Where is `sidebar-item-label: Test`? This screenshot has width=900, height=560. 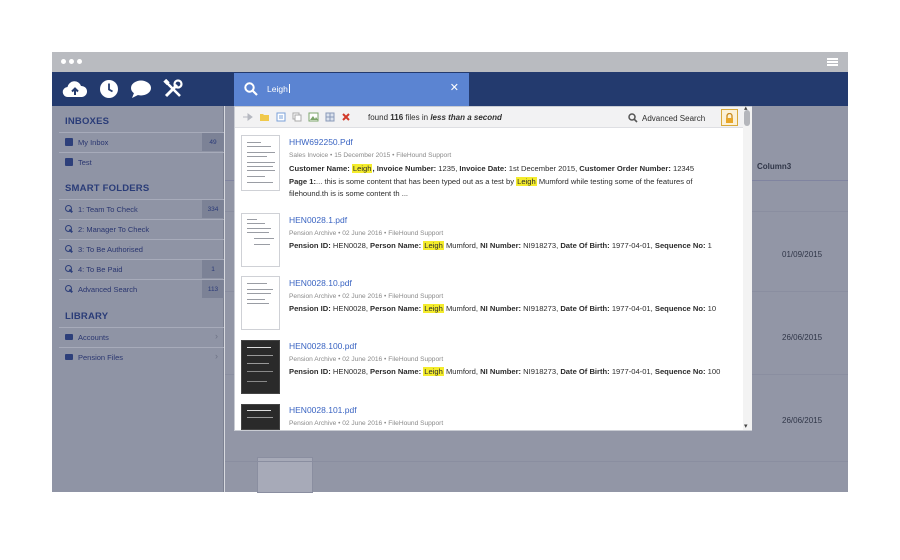 sidebar-item-label: Test is located at coordinates (85, 162).